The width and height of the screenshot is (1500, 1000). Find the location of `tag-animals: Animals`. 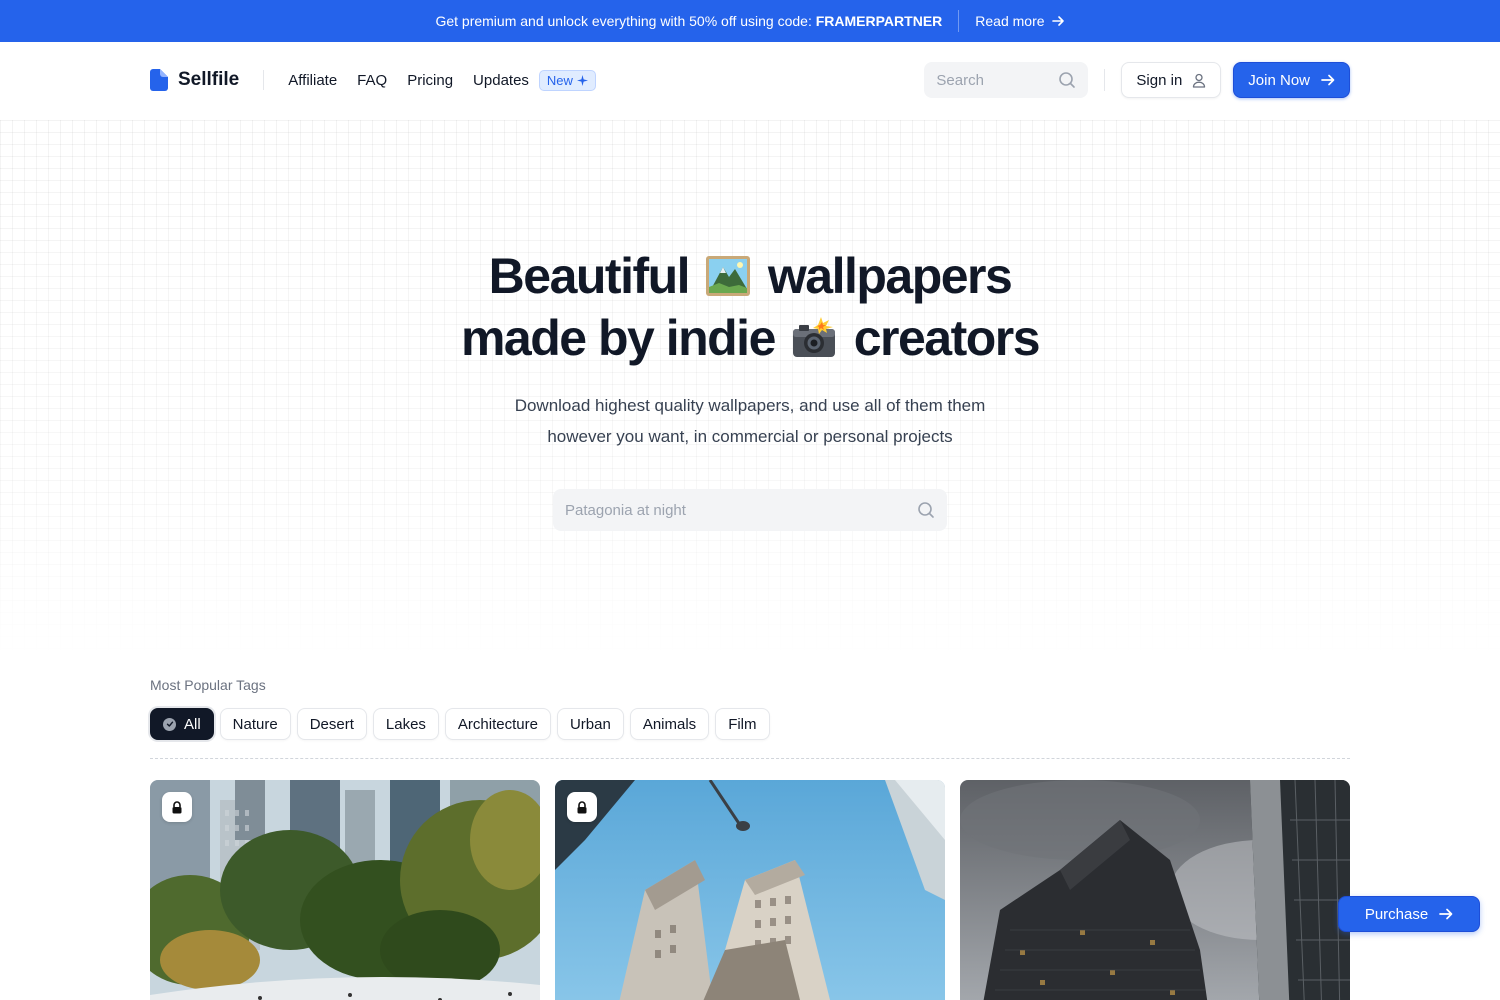

tag-animals: Animals is located at coordinates (669, 724).